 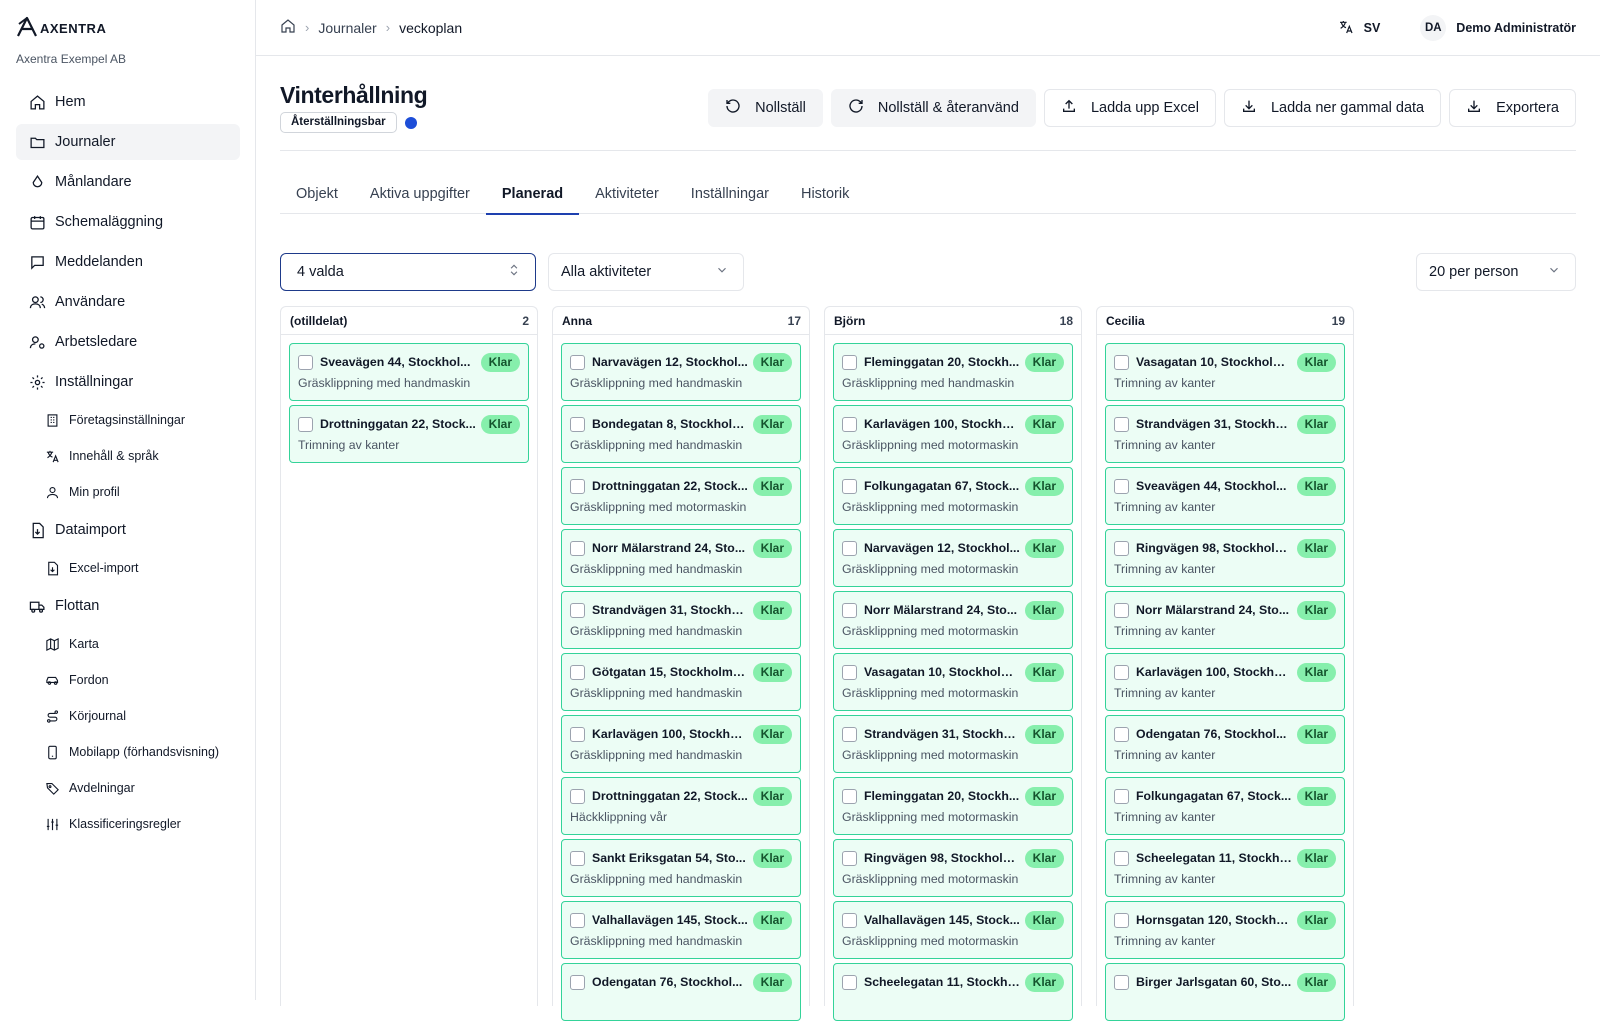 What do you see at coordinates (128, 644) in the screenshot?
I see `sidebar-item-karta: Karta` at bounding box center [128, 644].